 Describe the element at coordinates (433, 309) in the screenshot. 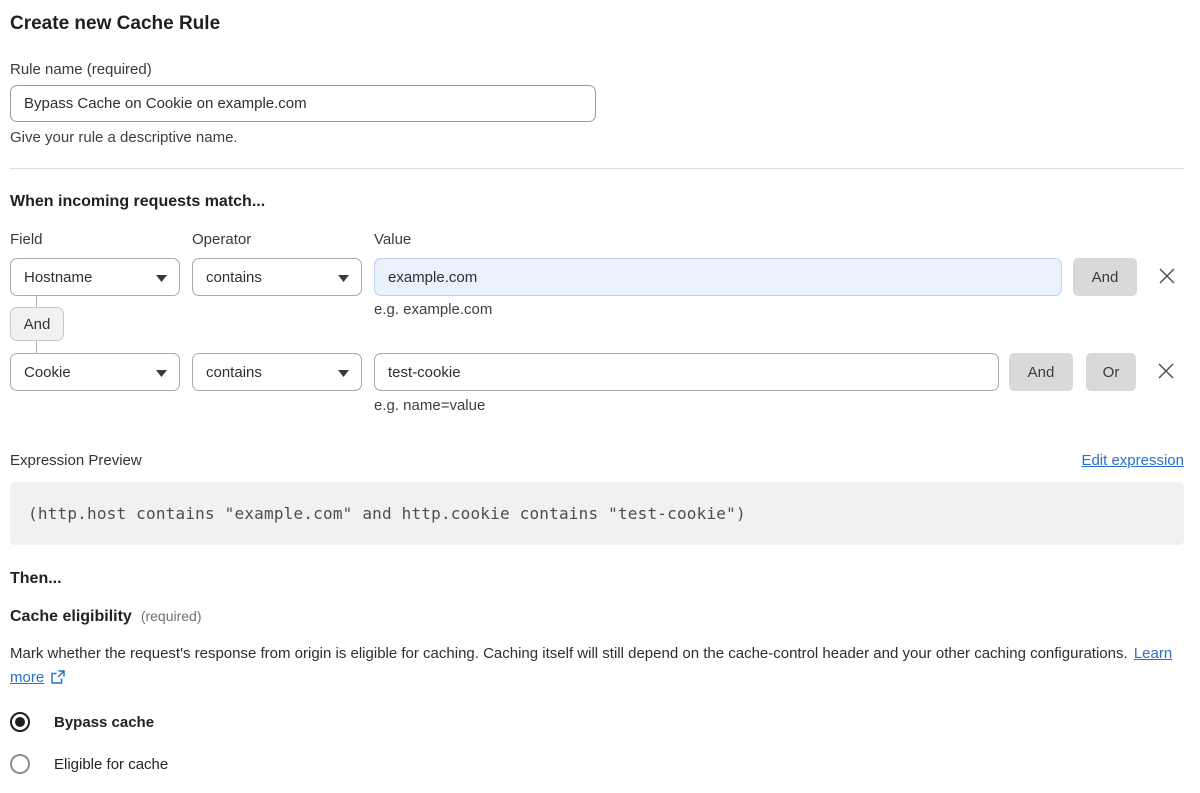

I see `value-hint: e.g. example.com` at that location.